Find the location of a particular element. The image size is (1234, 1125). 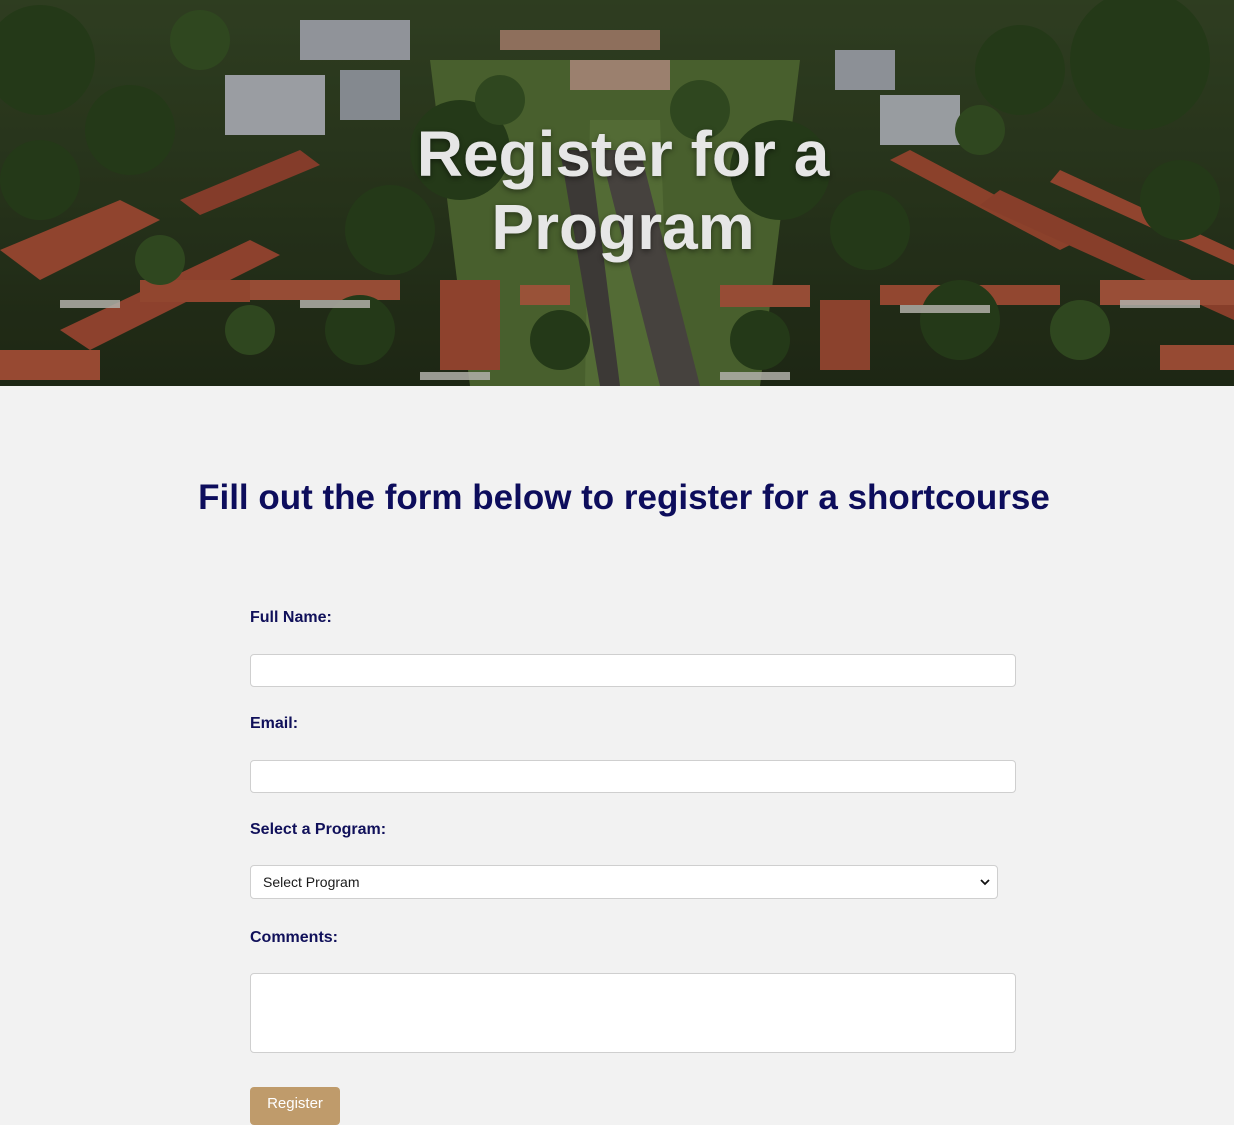

chevron-down-icon is located at coordinates (985, 882).